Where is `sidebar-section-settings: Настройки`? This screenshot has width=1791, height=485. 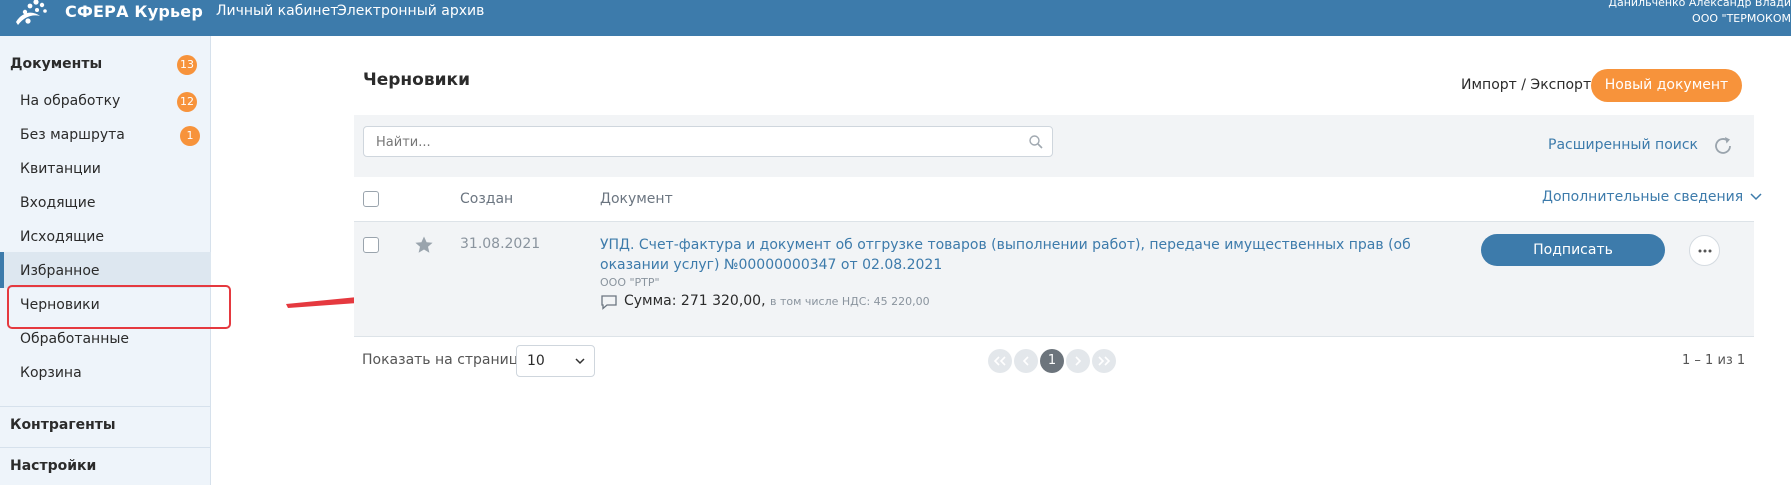 sidebar-section-settings: Настройки is located at coordinates (53, 466).